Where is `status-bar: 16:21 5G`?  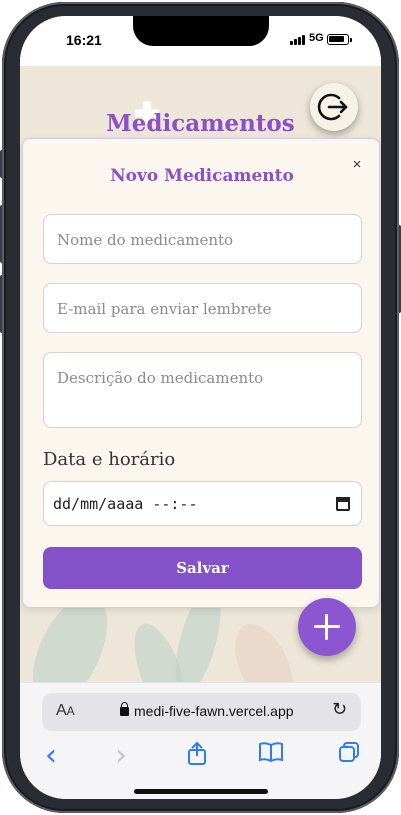
status-bar: 16:21 5G is located at coordinates (200, 41).